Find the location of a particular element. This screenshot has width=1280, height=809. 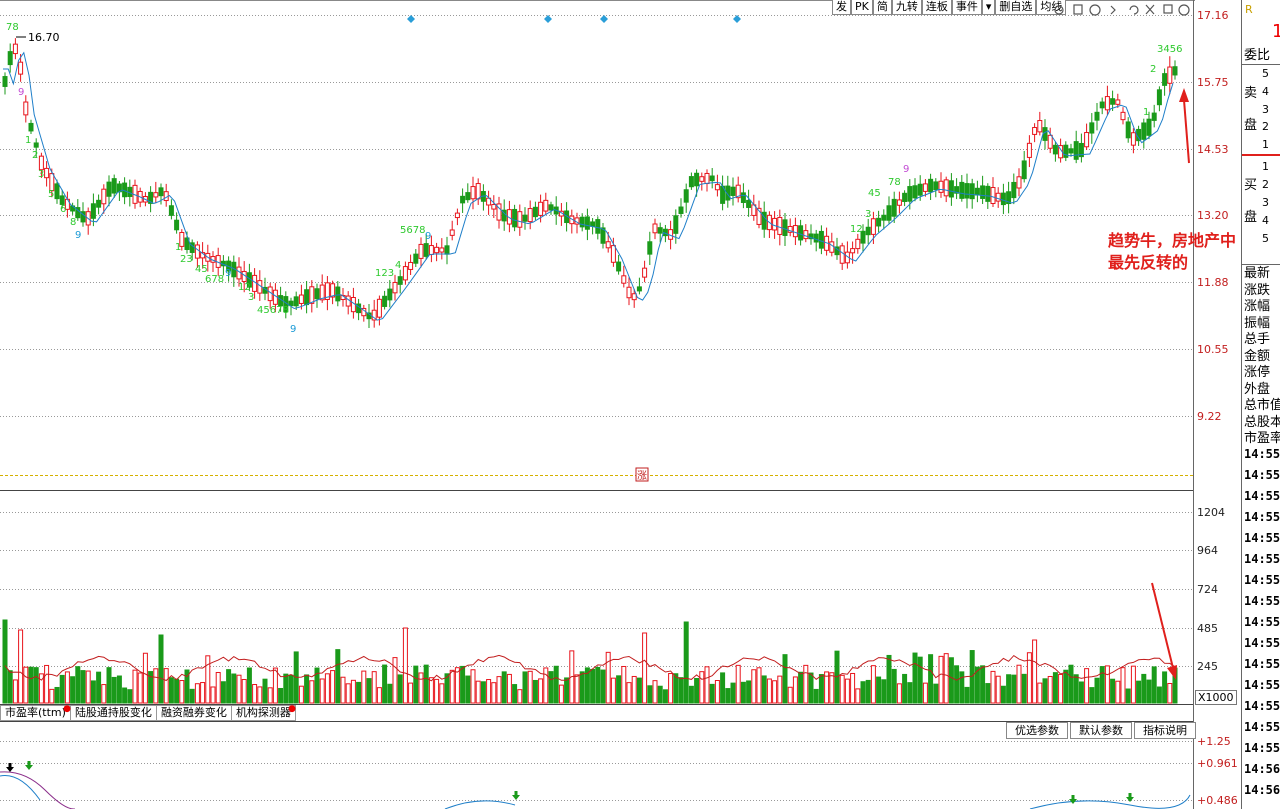

annotation-text: 趋势牛，房地产中 最先反转的 is located at coordinates (1172, 252).